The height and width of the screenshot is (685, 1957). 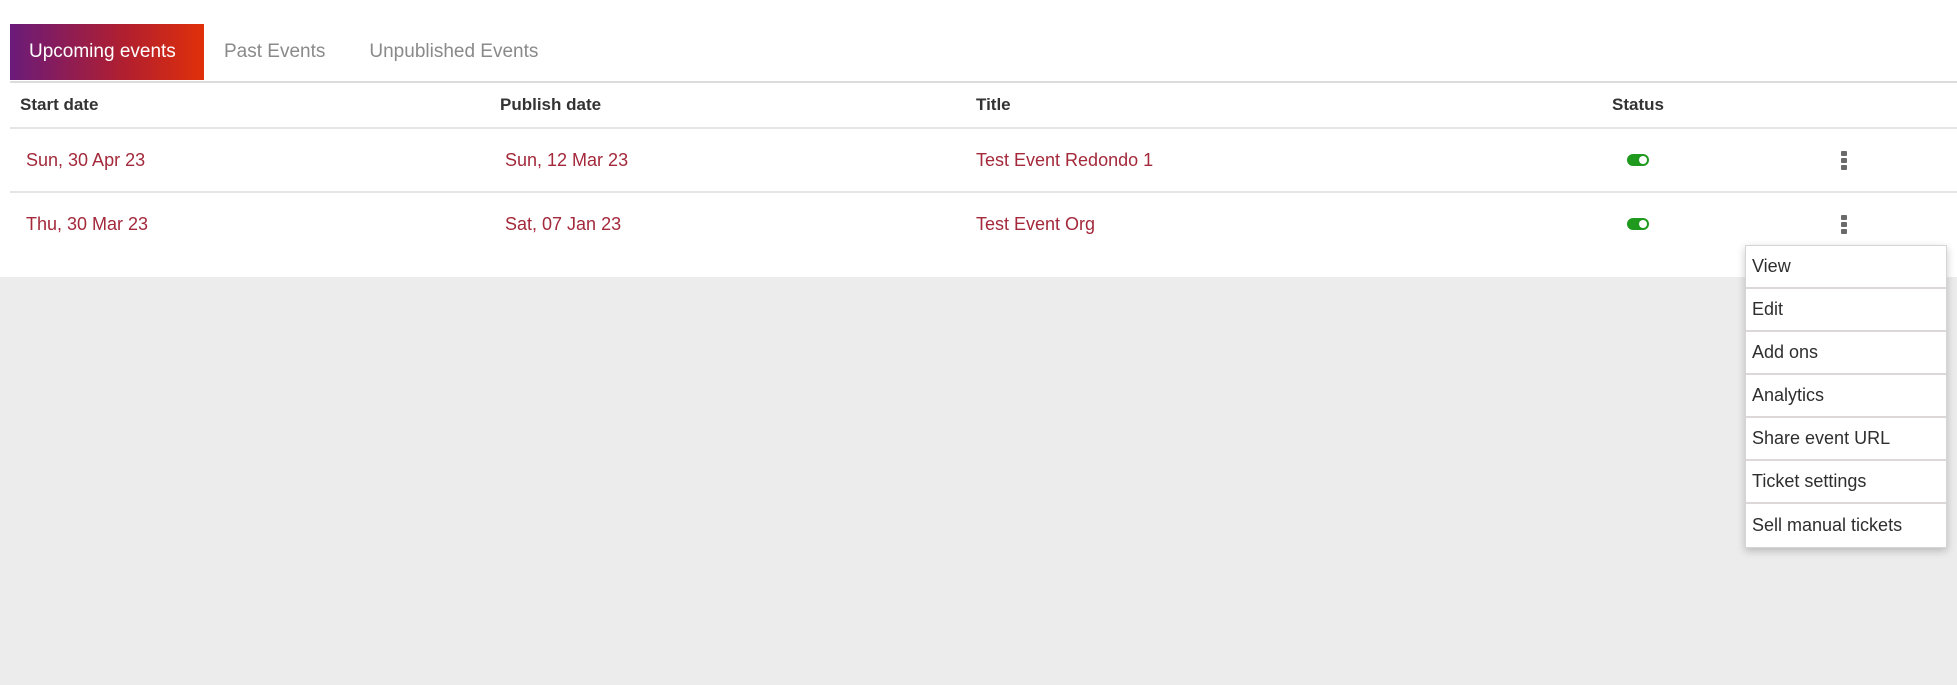 I want to click on column-header-start-date: Start date, so click(x=59, y=105).